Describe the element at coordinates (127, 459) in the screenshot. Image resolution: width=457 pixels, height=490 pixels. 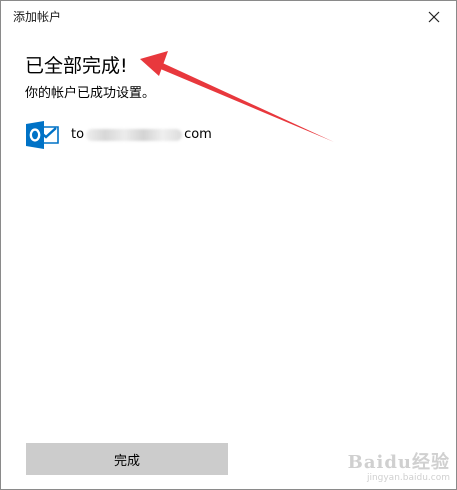
I see `done-button: 完成` at that location.